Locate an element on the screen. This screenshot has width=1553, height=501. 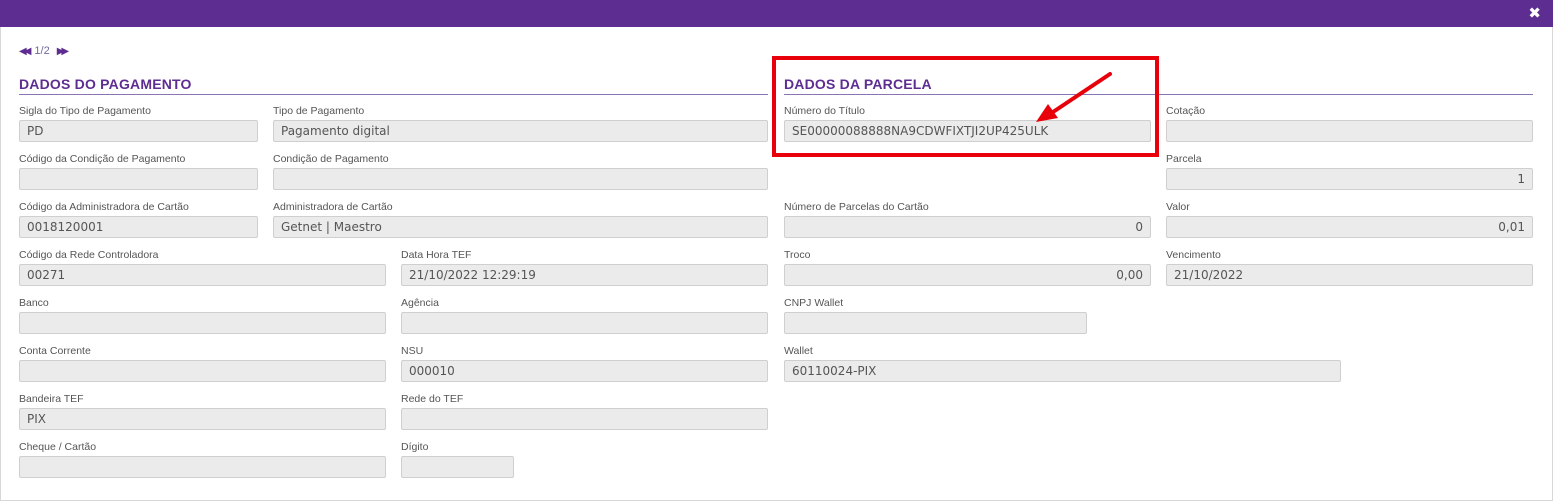
modal-header-bar: ✖ is located at coordinates (776, 13).